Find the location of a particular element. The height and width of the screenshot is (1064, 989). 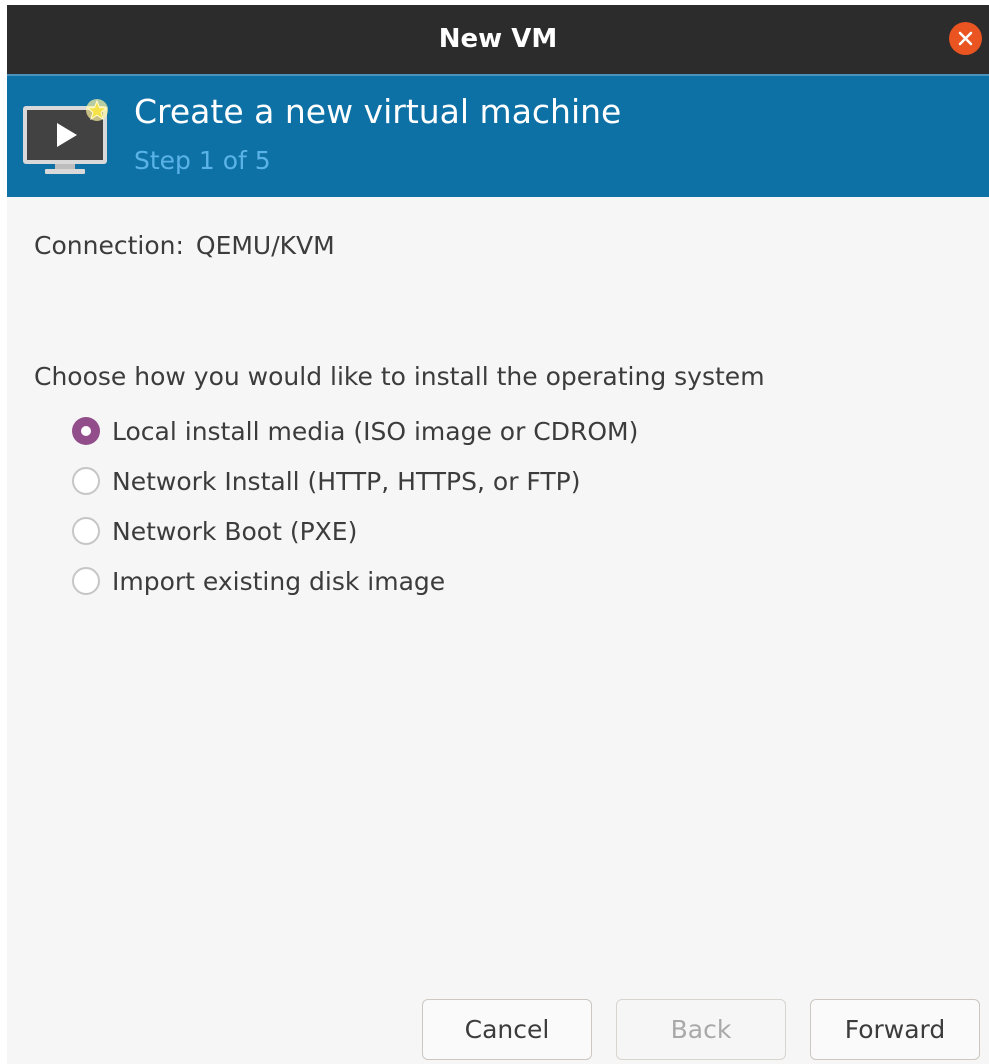

back-button: Back is located at coordinates (701, 1029).